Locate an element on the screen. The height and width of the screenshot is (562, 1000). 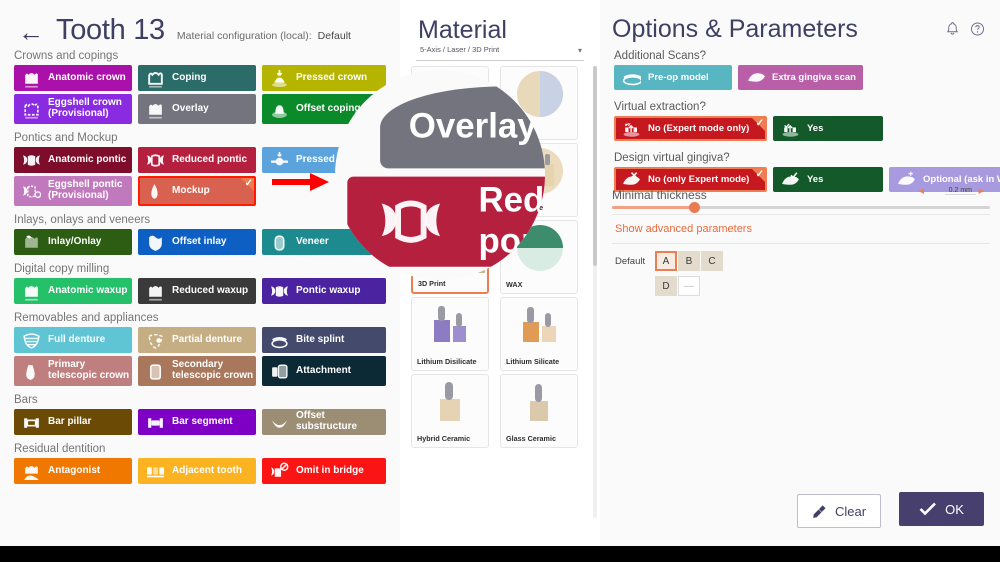
material-scrollbar-thumb is located at coordinates (595, 166).